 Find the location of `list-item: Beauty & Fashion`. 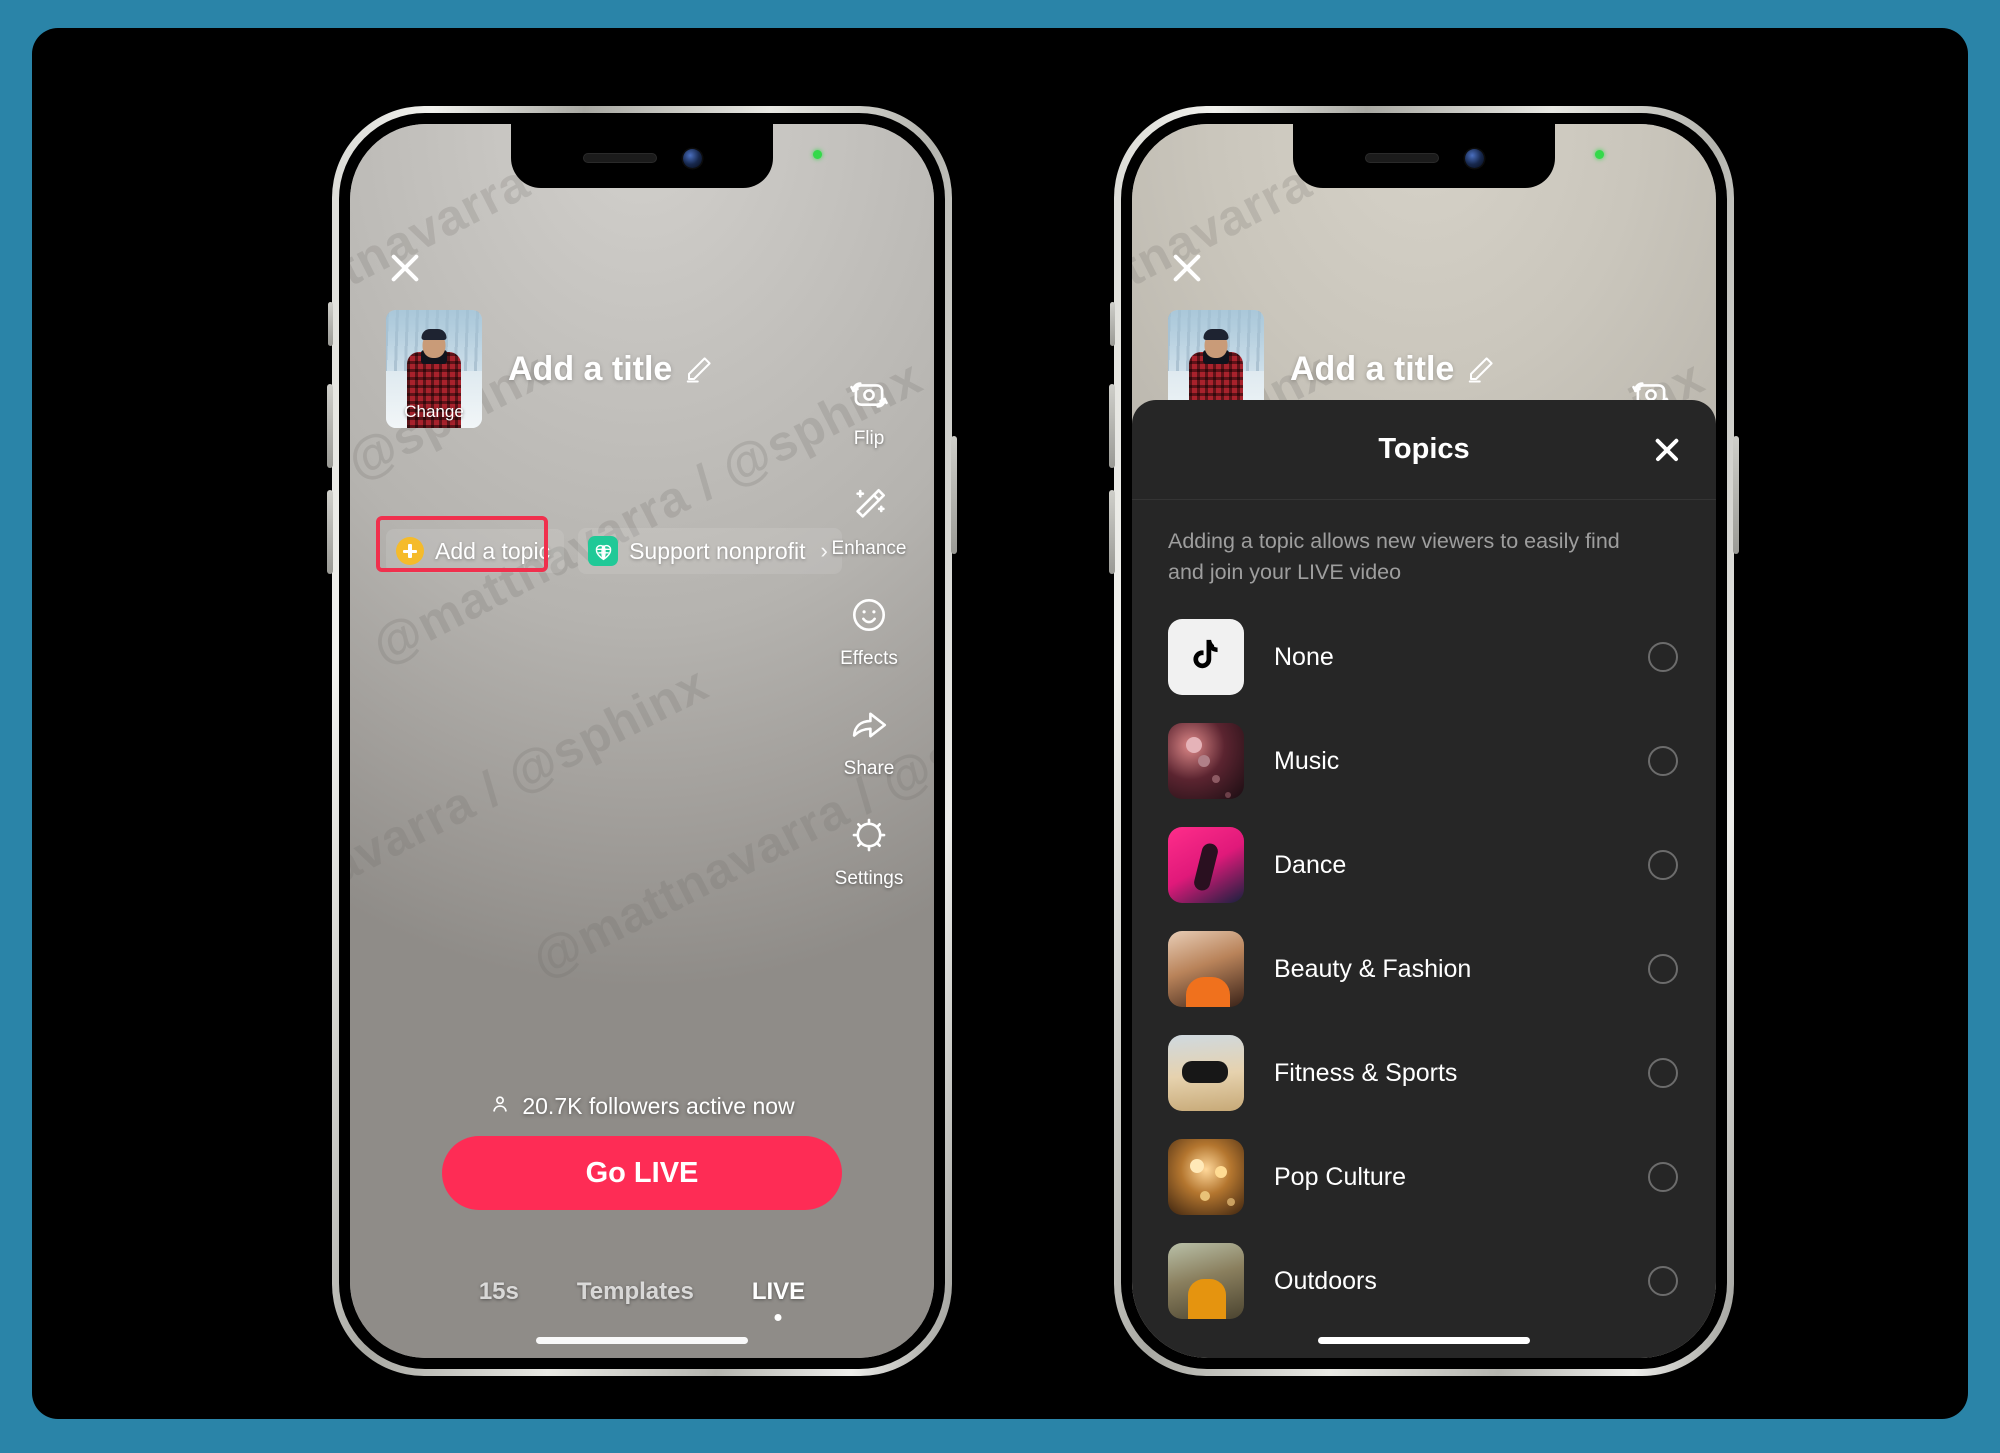

list-item: Beauty & Fashion is located at coordinates (1424, 969).